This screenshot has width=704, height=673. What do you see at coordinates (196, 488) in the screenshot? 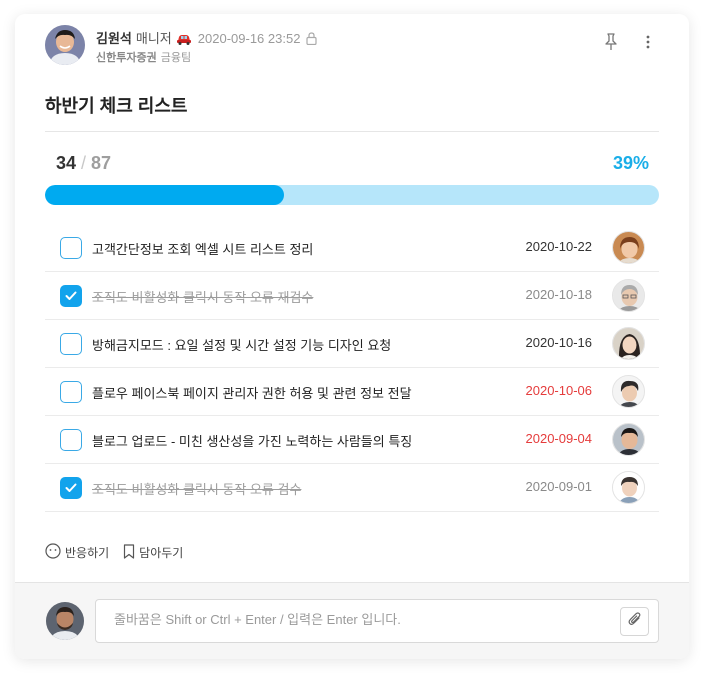
I see `task-label: 조직도 비활성화 클릭시 동작 오류 검수` at bounding box center [196, 488].